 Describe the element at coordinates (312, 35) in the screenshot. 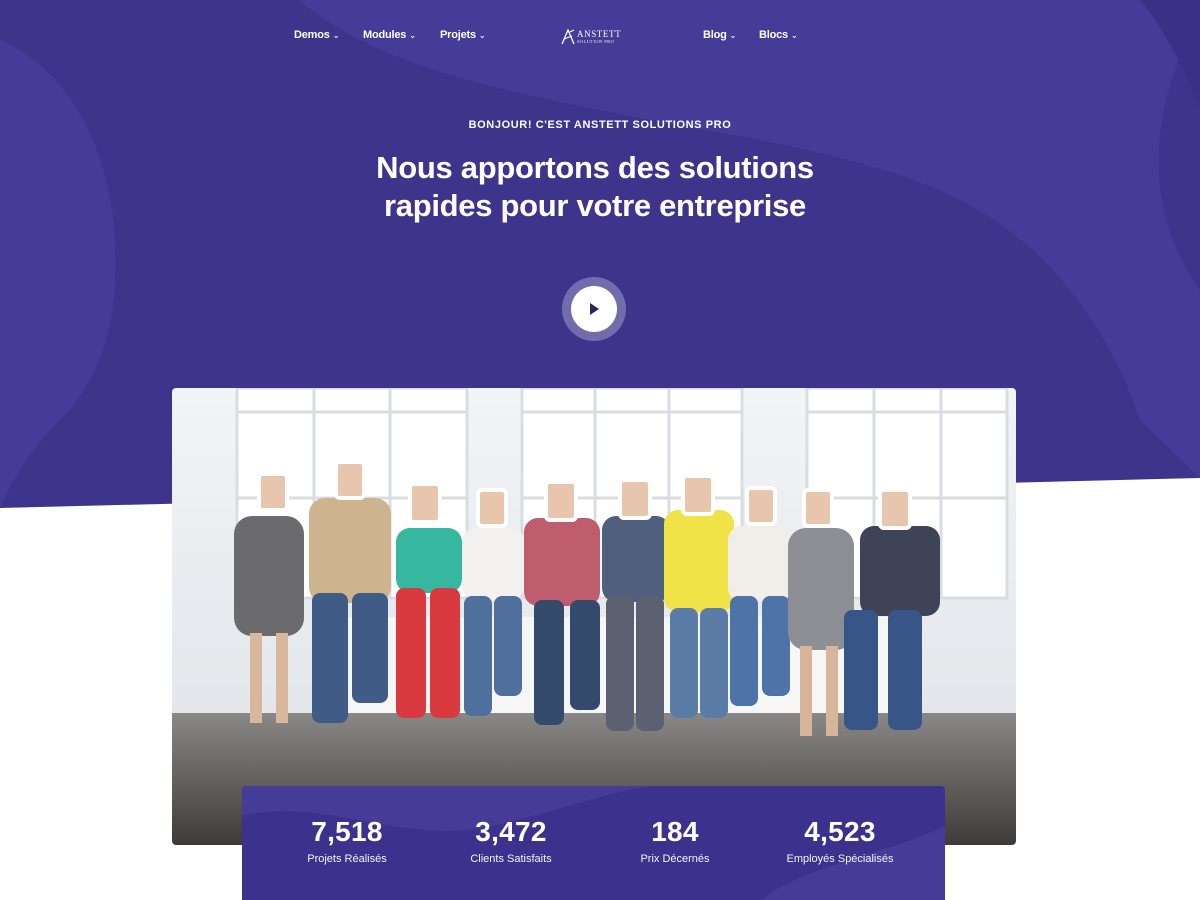

I see `nav-label: Demos` at that location.